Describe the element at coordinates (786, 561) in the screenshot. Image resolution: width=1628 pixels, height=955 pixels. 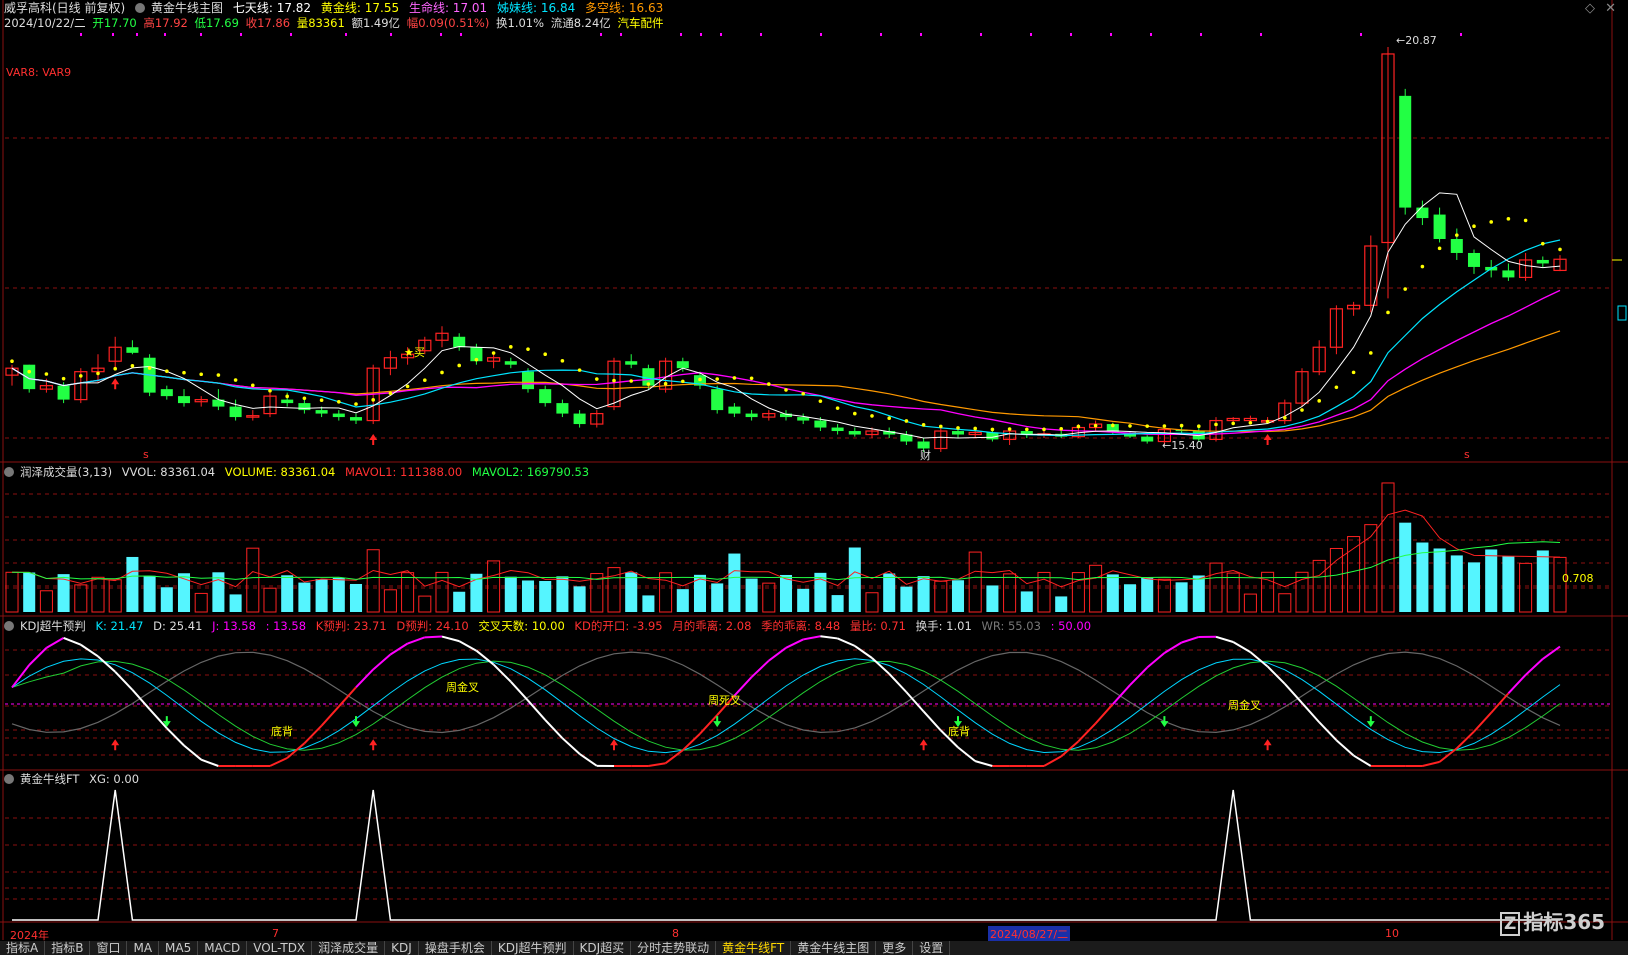
I see `mavol2-line` at that location.